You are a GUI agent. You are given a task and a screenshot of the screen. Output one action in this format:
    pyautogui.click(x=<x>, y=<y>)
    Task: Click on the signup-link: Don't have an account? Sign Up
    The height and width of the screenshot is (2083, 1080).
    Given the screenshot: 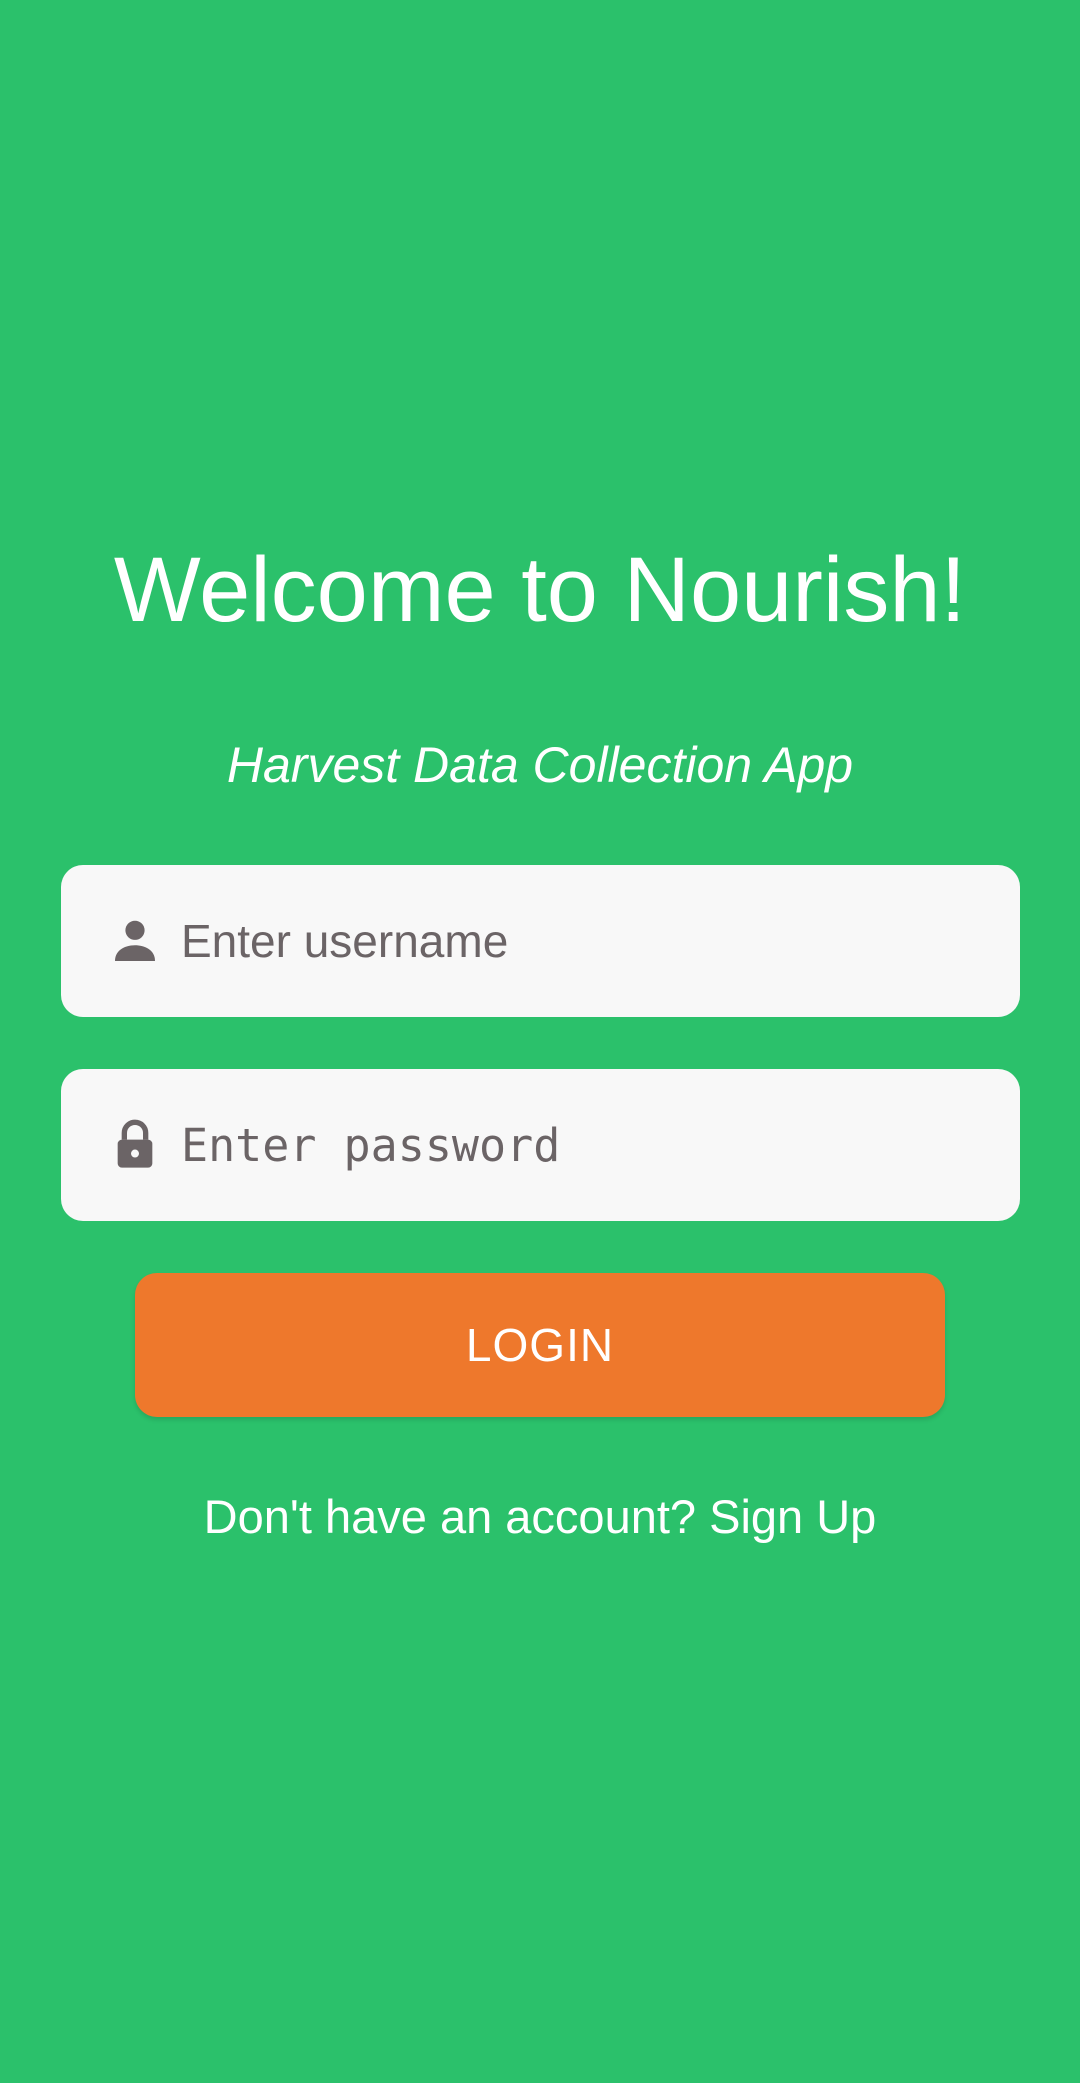 What is the action you would take?
    pyautogui.click(x=540, y=1517)
    